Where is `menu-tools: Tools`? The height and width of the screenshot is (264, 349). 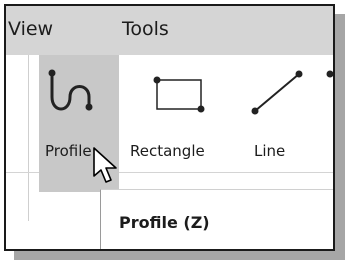 menu-tools: Tools is located at coordinates (145, 29).